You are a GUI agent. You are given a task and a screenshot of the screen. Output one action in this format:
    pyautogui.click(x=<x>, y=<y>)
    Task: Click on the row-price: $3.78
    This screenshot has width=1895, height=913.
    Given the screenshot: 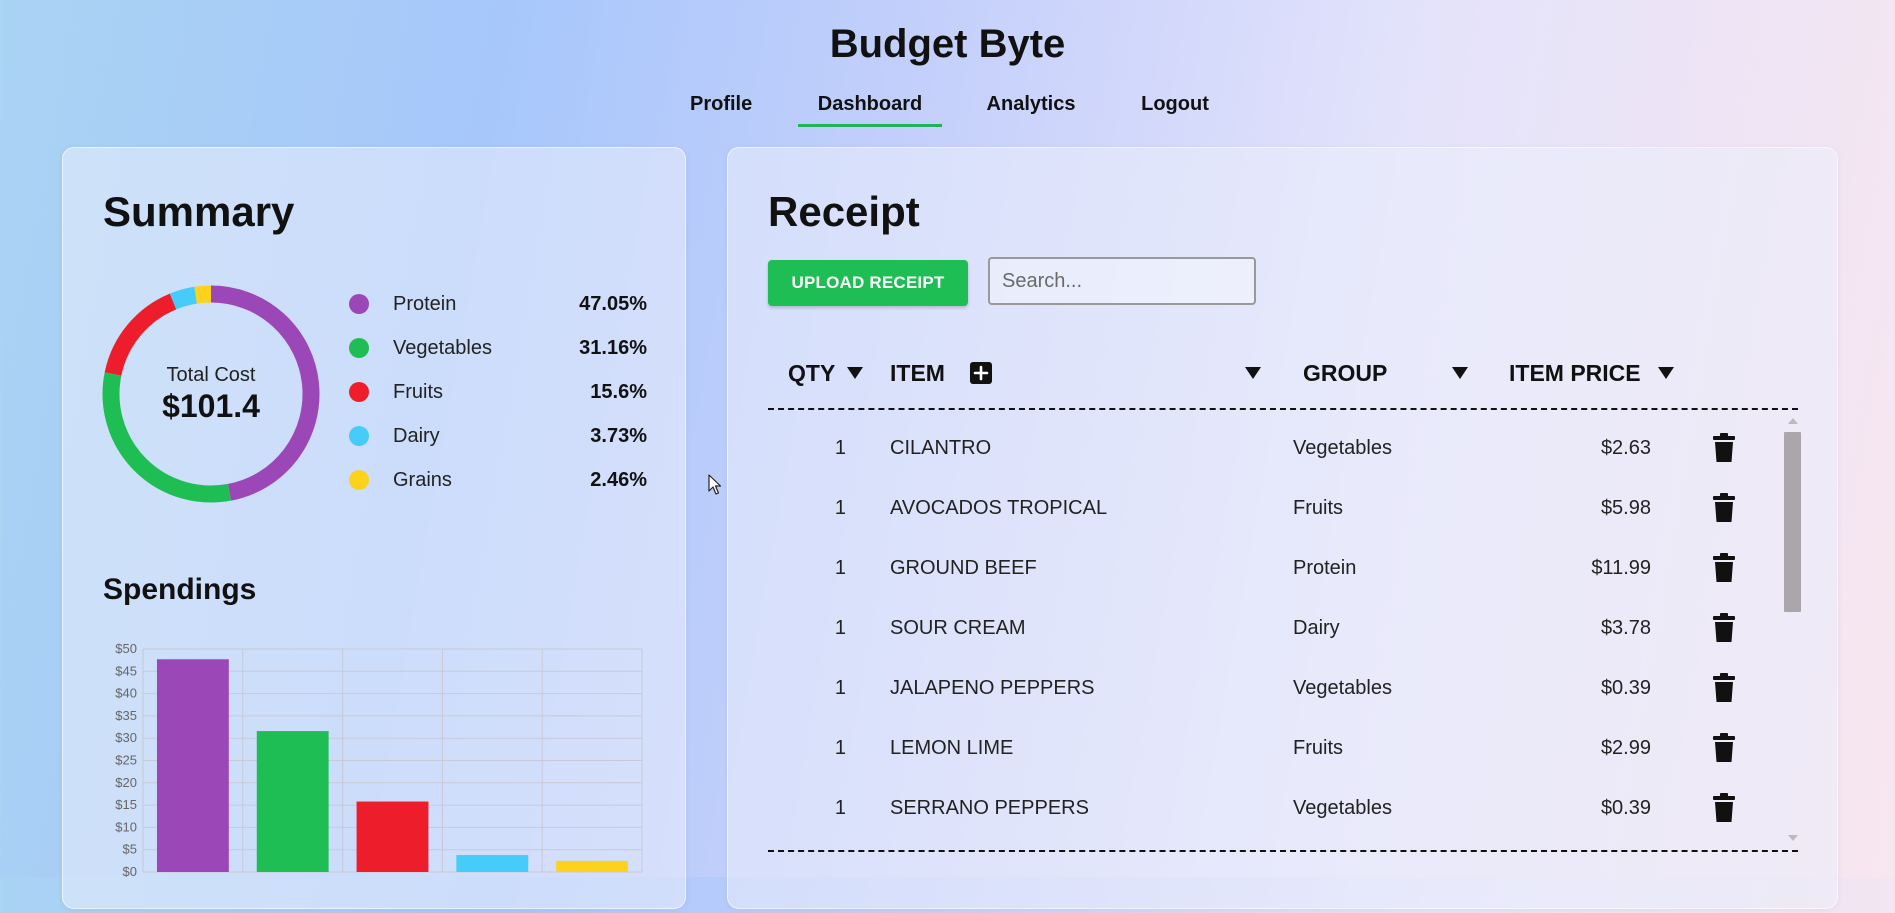 What is the action you would take?
    pyautogui.click(x=1625, y=628)
    